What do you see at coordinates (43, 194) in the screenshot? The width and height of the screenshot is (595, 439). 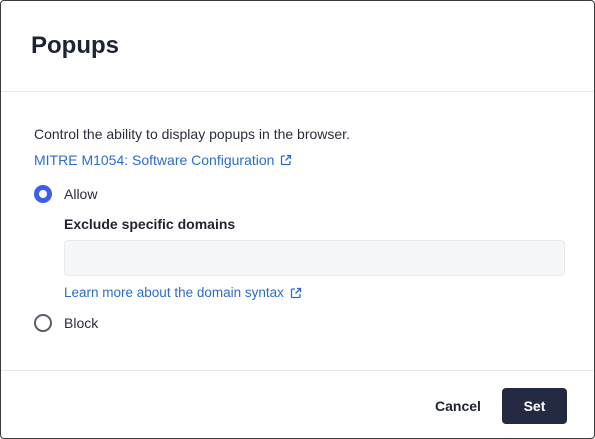 I see `allow-radio` at bounding box center [43, 194].